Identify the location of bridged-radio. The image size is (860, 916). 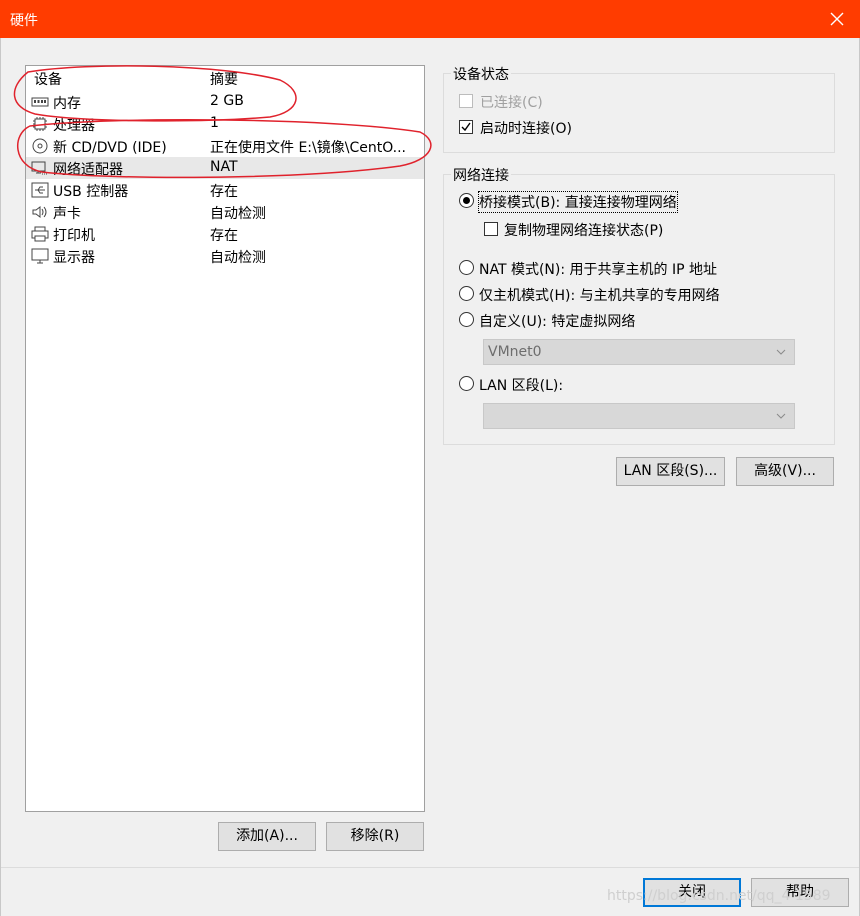
(466, 200).